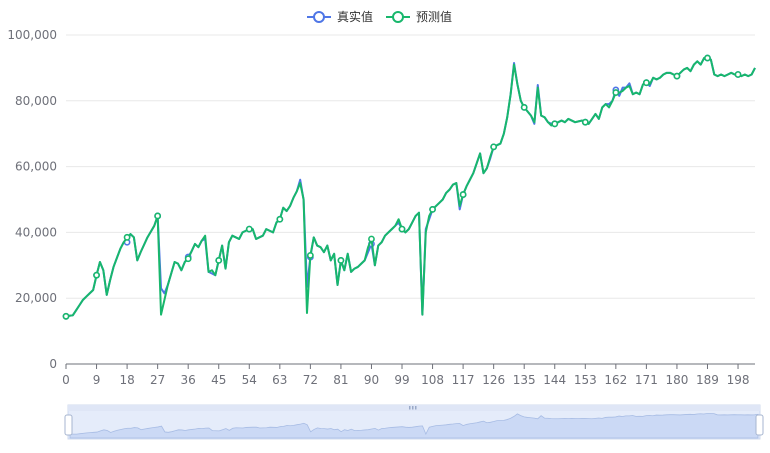 This screenshot has width=770, height=453. Describe the element at coordinates (36, 232) in the screenshot. I see `y-tick-label: 40,000` at that location.